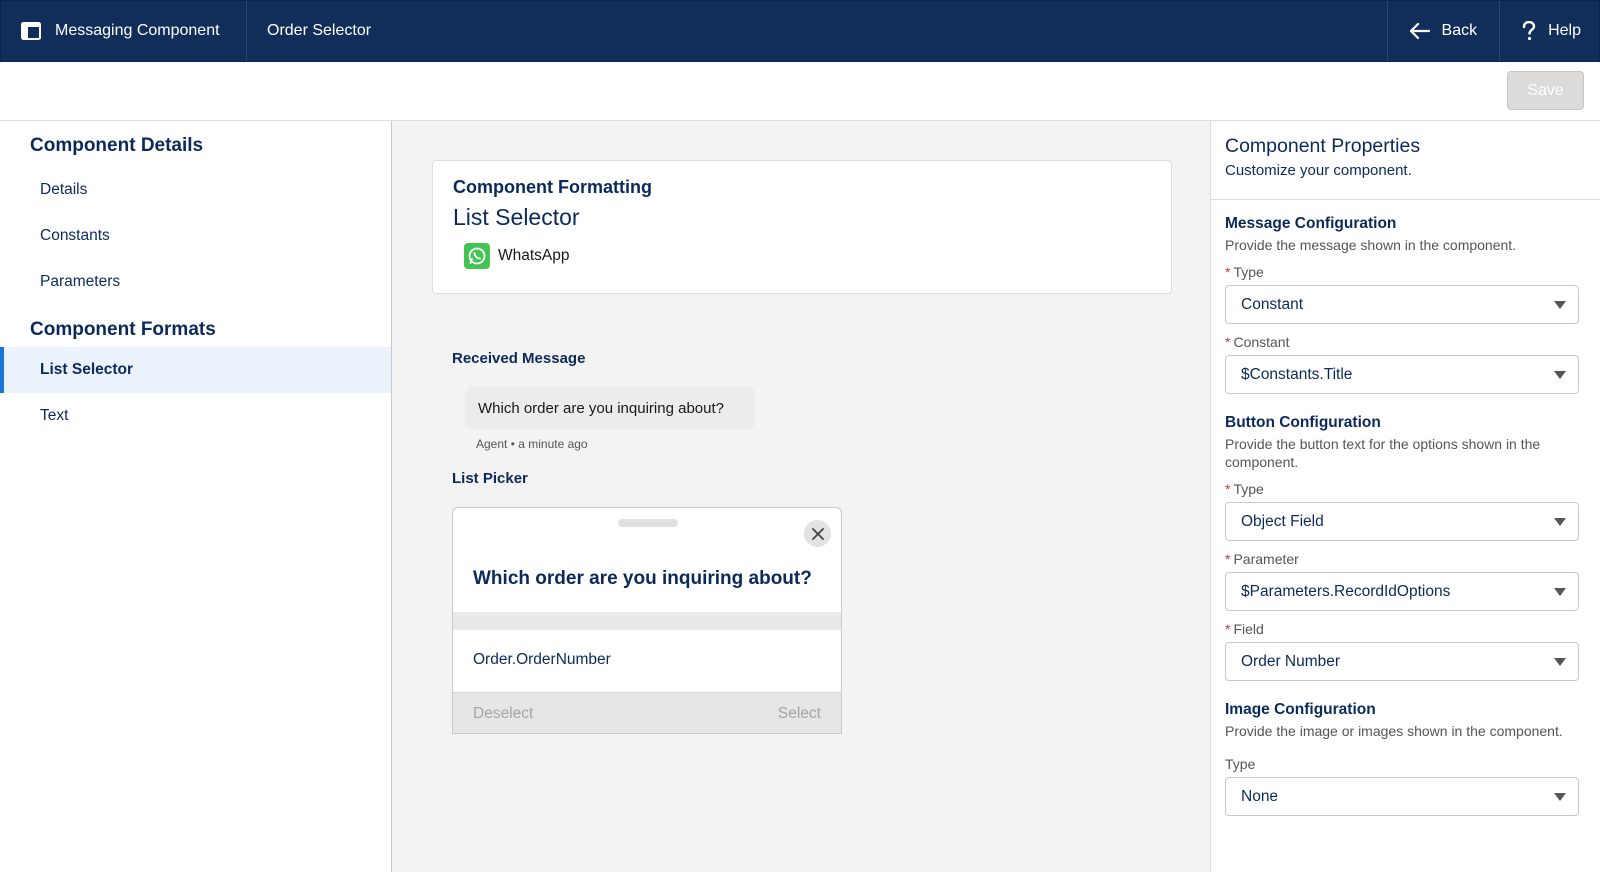 This screenshot has width=1600, height=872. I want to click on button-config-title: Button Configuration, so click(1303, 422).